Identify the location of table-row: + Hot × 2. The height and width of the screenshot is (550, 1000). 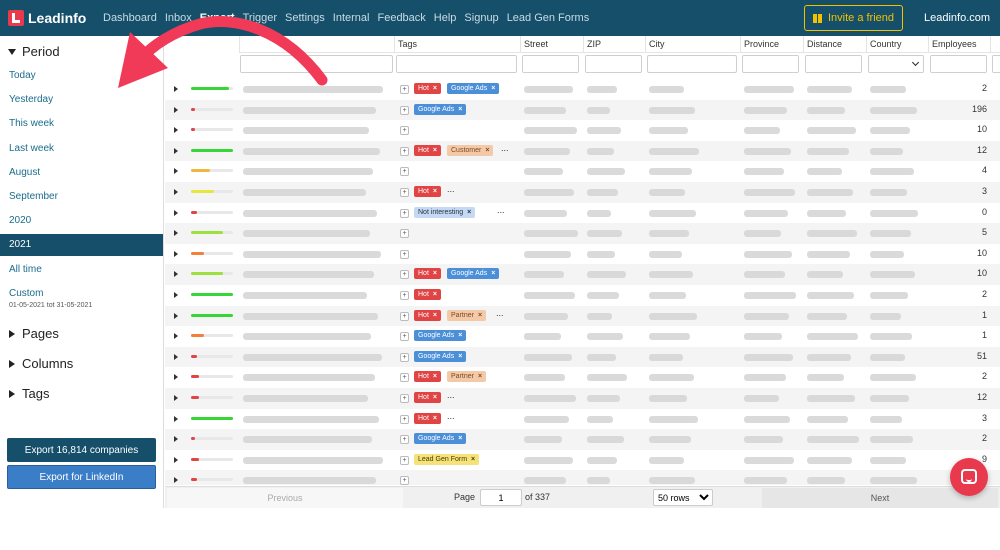
(582, 295).